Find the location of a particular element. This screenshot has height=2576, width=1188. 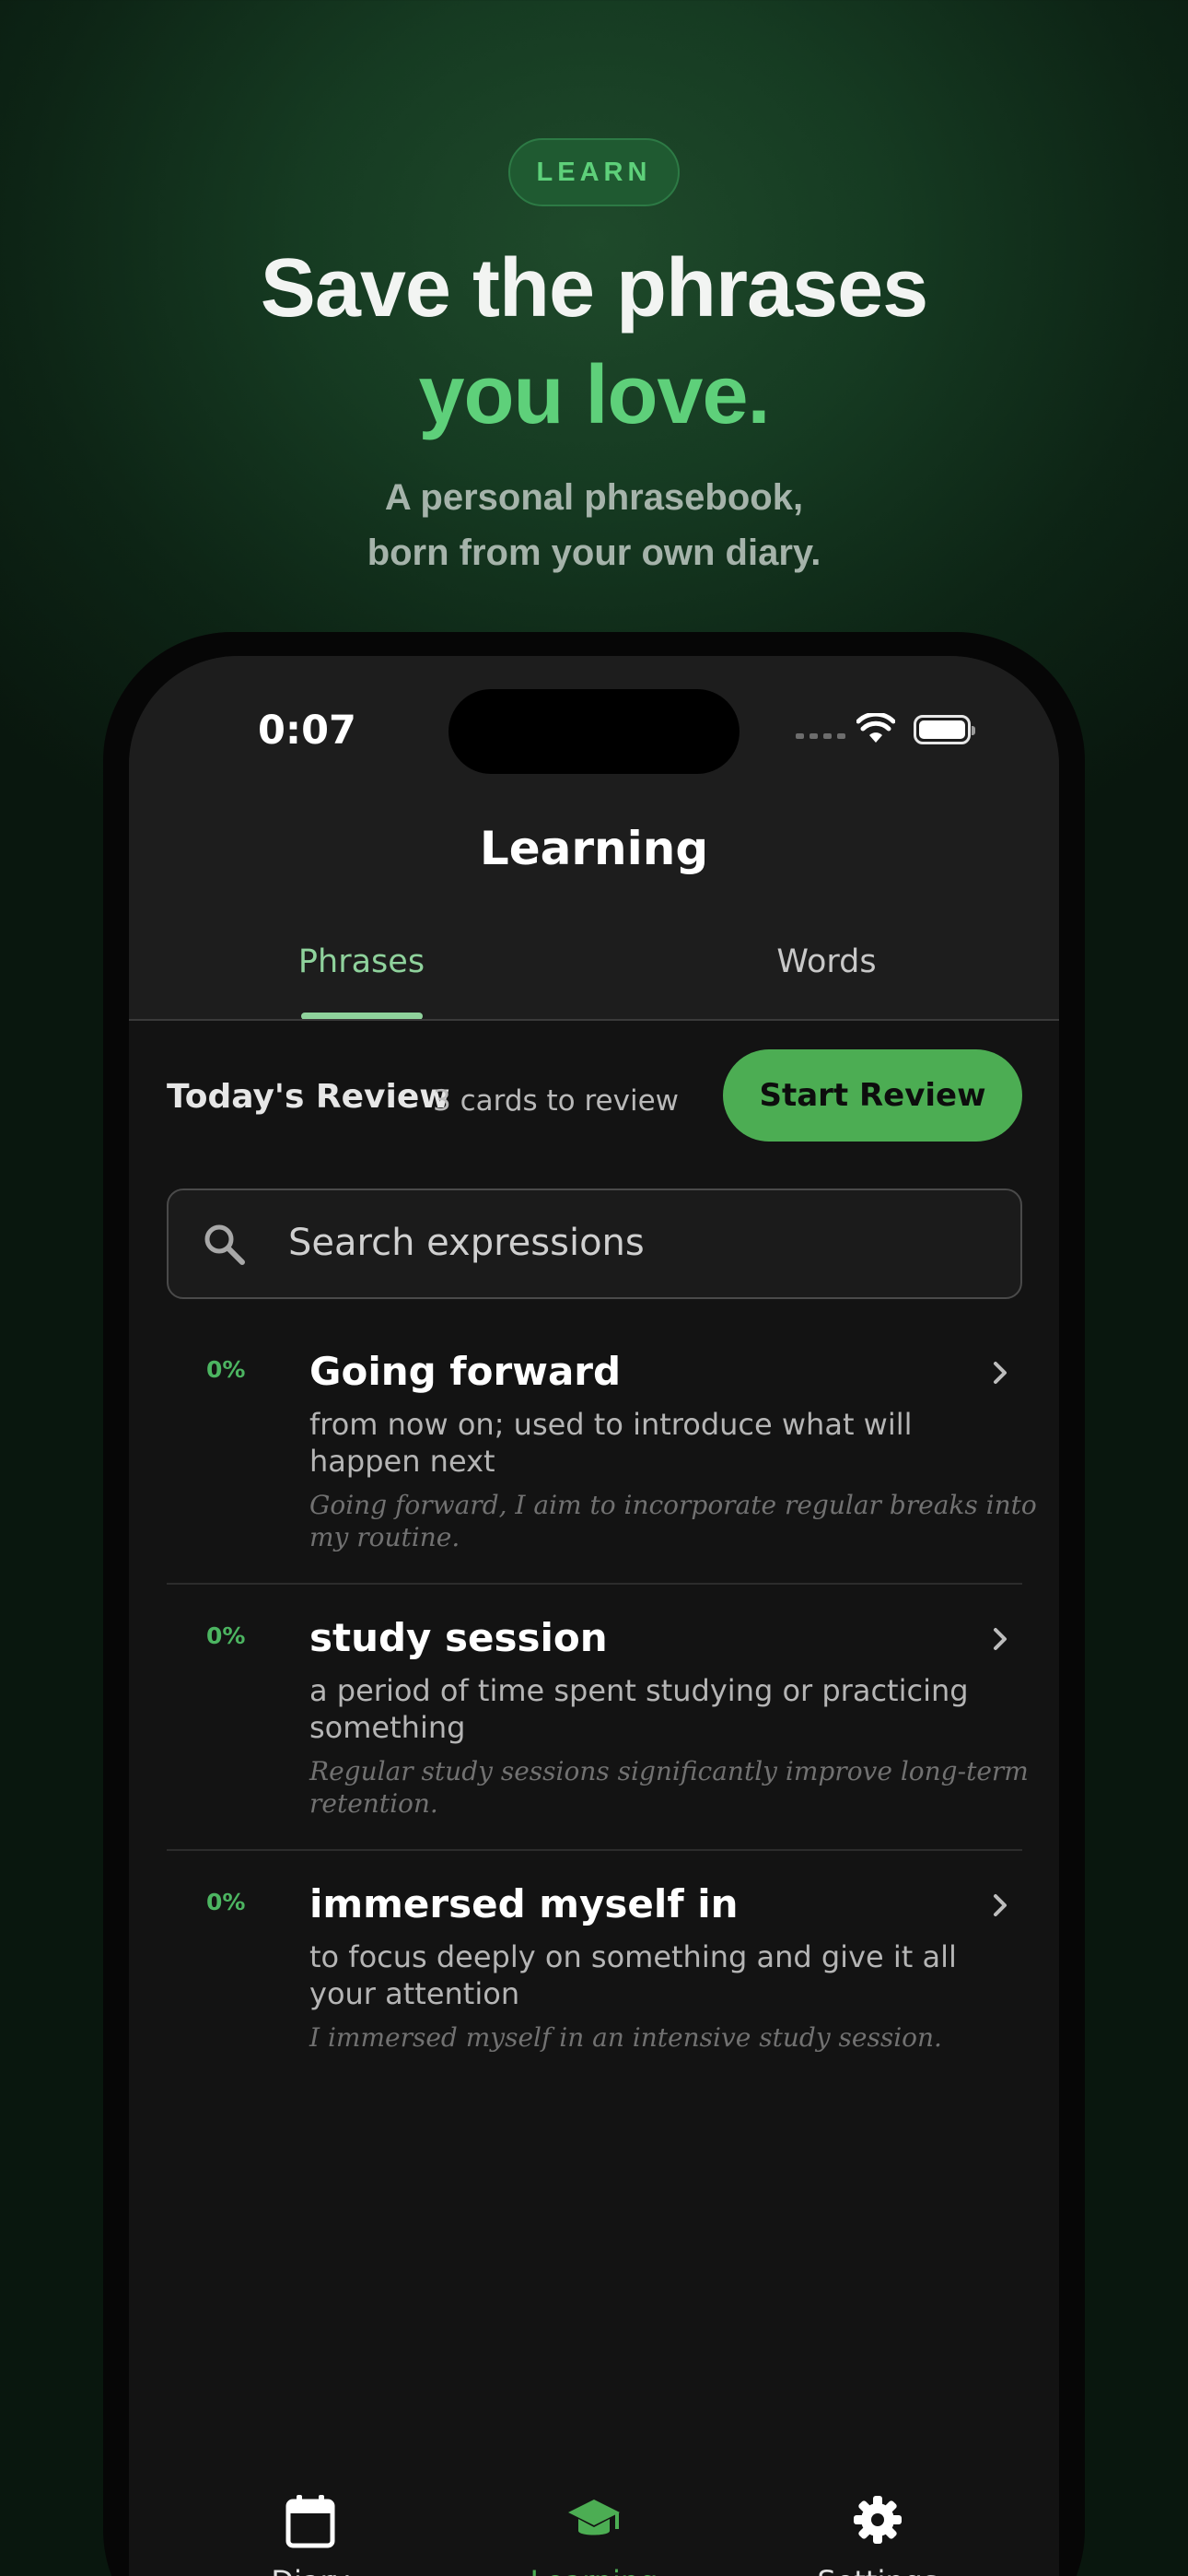

tabbar-label-learning: Learning is located at coordinates (594, 2570).